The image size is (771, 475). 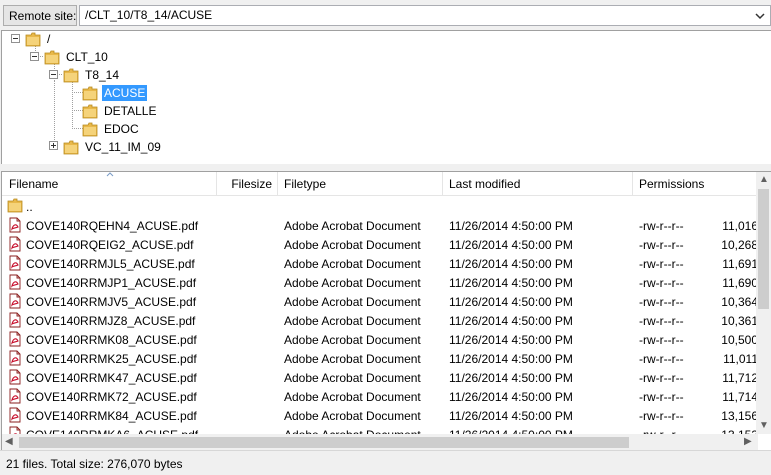 What do you see at coordinates (9, 441) in the screenshot?
I see `scroll-left-icon: ◀` at bounding box center [9, 441].